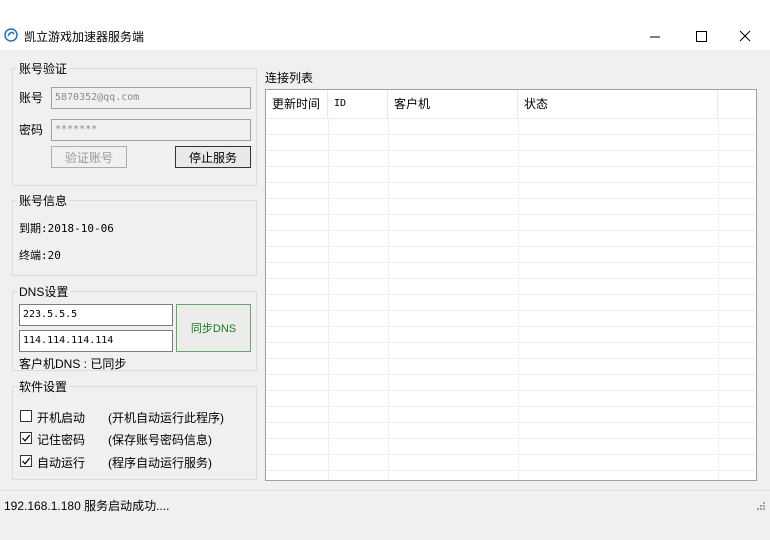 The image size is (770, 540). I want to click on account-info-legend: 账号信息, so click(43, 201).